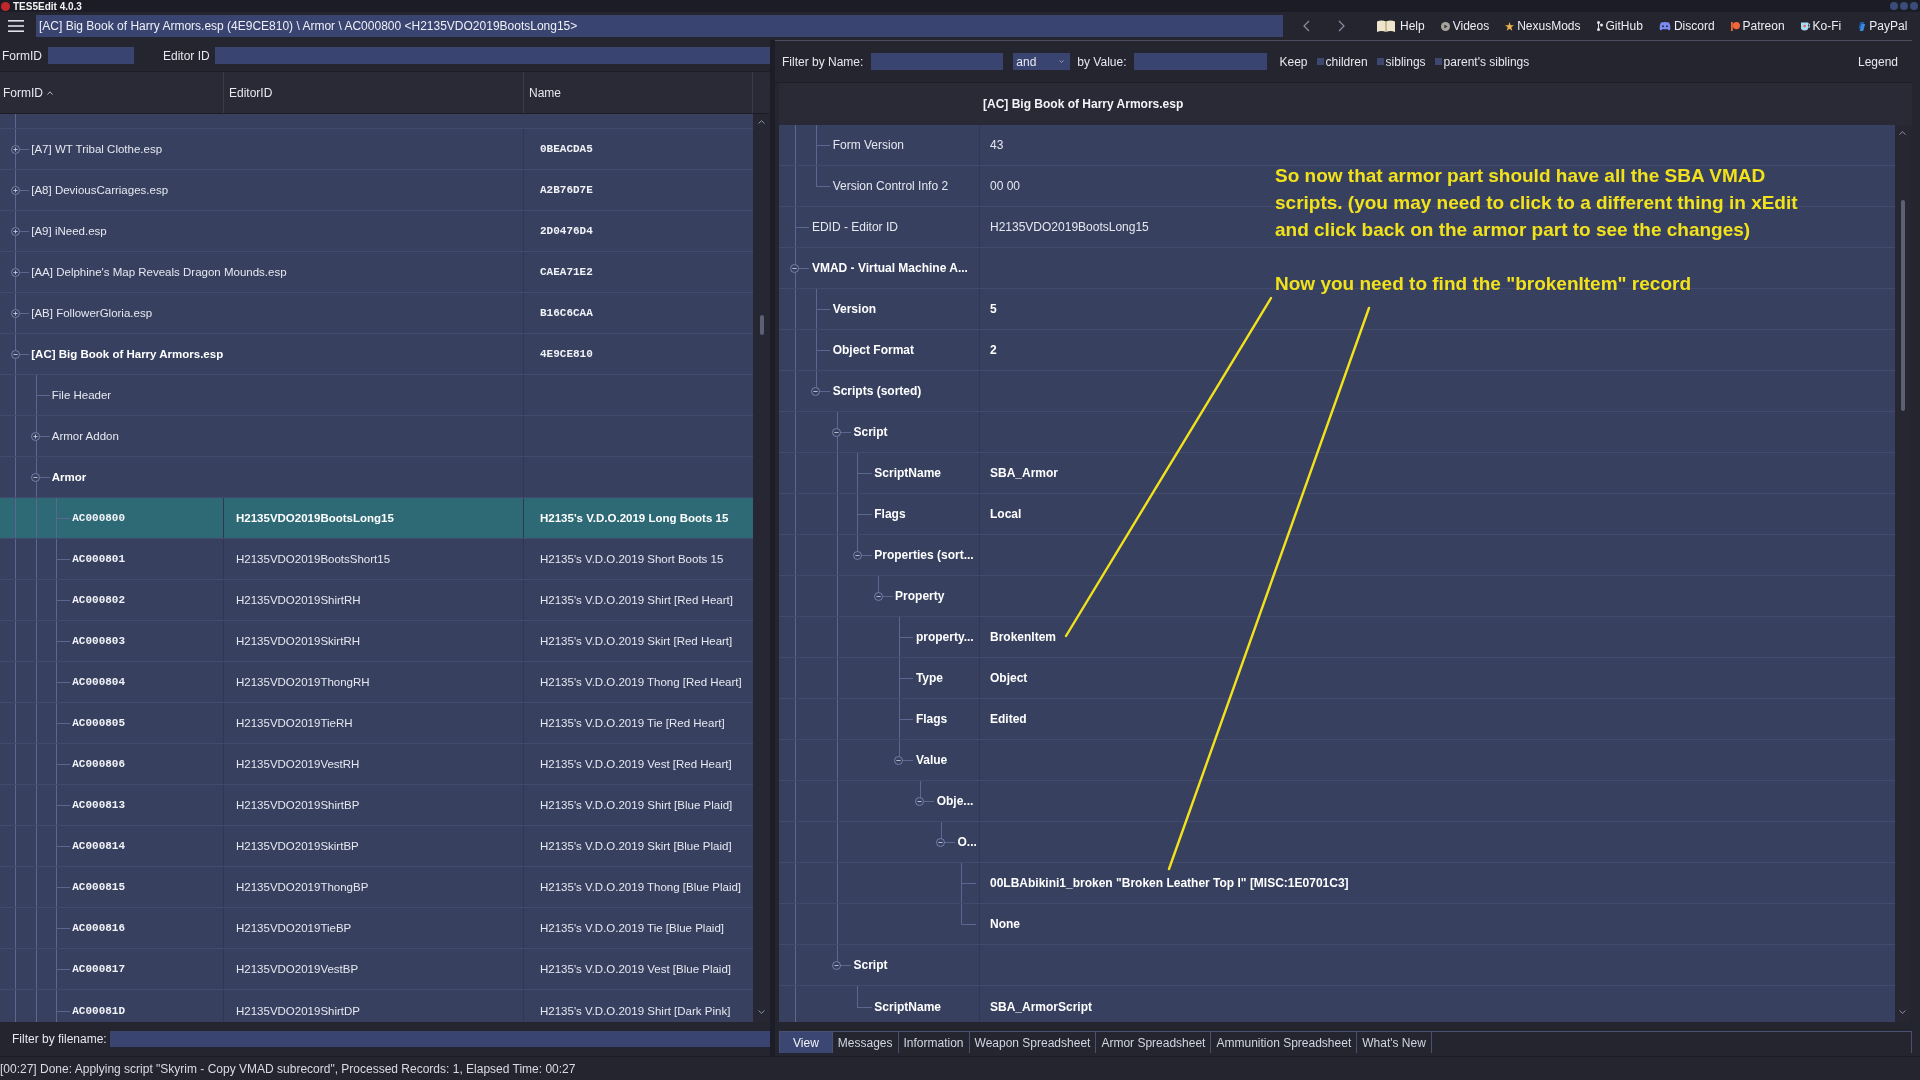  Describe the element at coordinates (638, 92) in the screenshot. I see `column-header: Name` at that location.